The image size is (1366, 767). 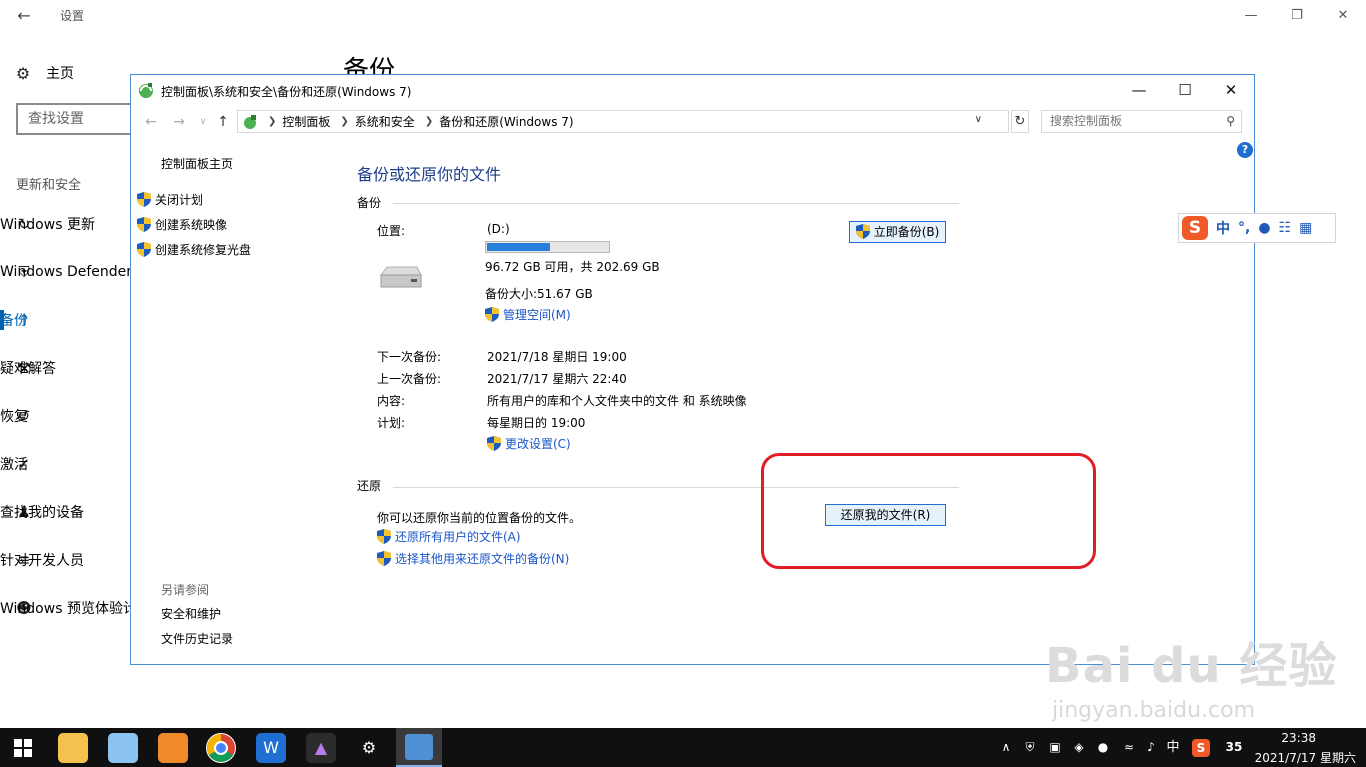 I want to click on control-panel-home-link: 控制面板主页, so click(x=197, y=163).